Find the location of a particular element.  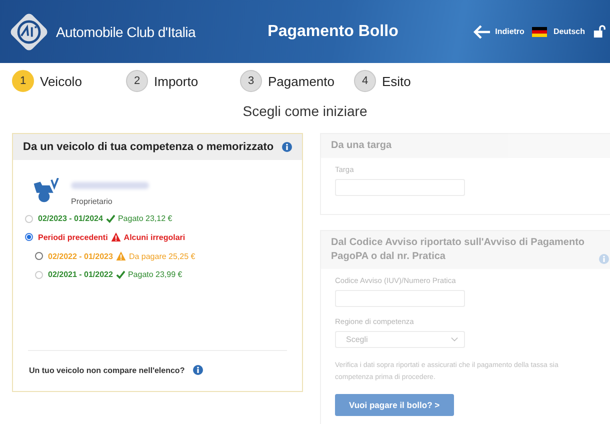

flag-icon is located at coordinates (540, 31).